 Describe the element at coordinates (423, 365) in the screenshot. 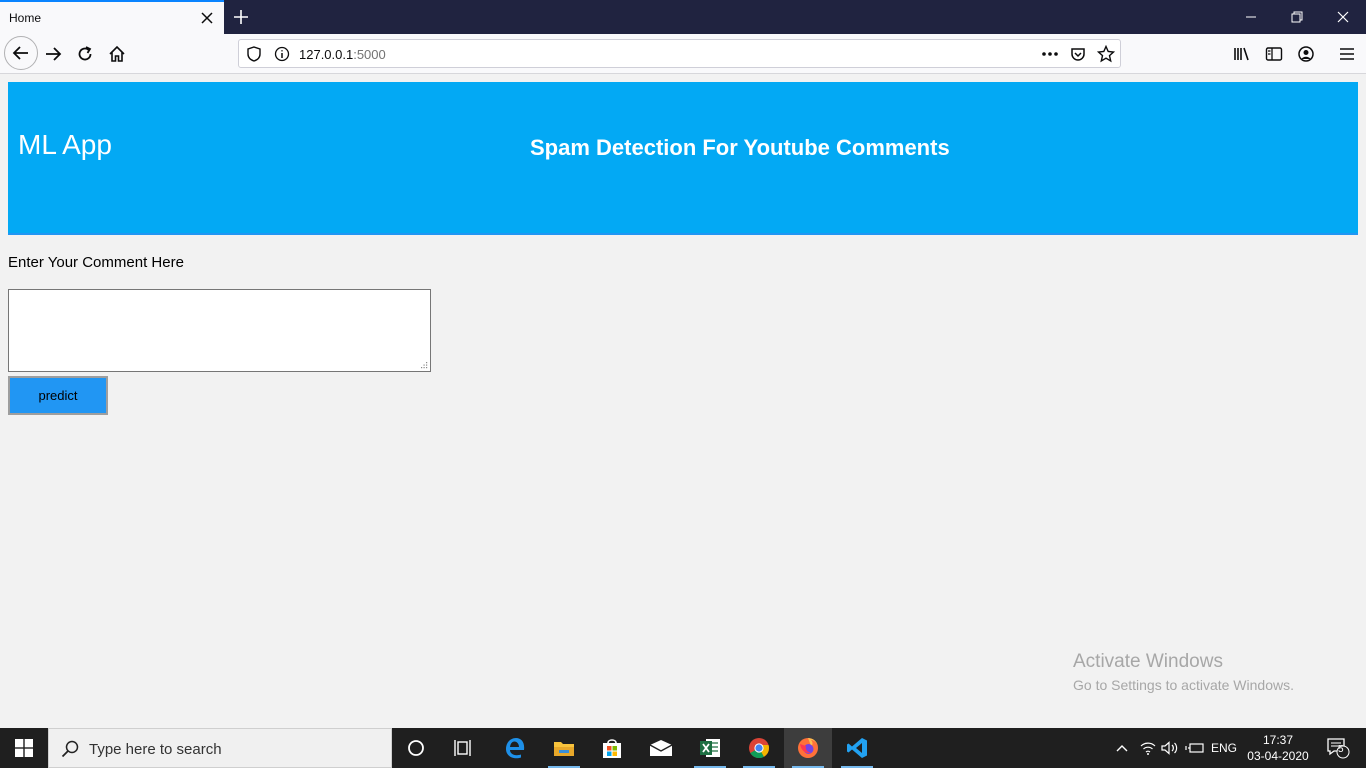

I see `resize-grip-icon` at that location.